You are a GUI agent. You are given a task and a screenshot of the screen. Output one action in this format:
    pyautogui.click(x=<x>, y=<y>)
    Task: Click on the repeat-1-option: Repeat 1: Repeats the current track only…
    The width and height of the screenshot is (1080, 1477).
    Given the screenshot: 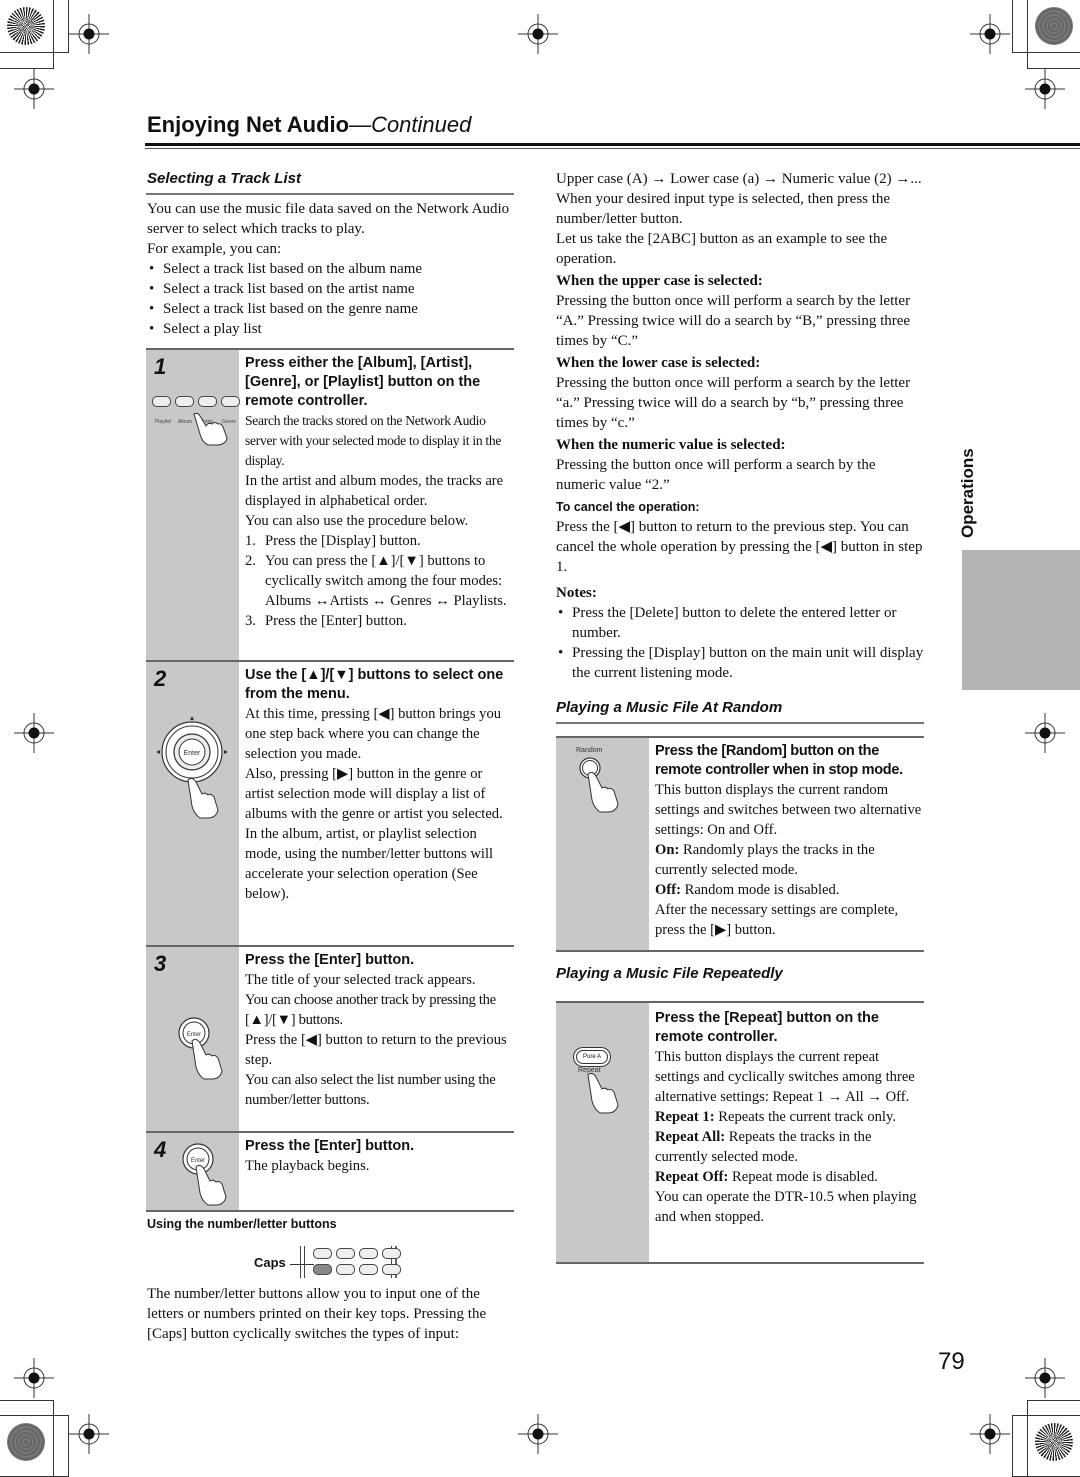 What is the action you would take?
    pyautogui.click(x=789, y=1117)
    